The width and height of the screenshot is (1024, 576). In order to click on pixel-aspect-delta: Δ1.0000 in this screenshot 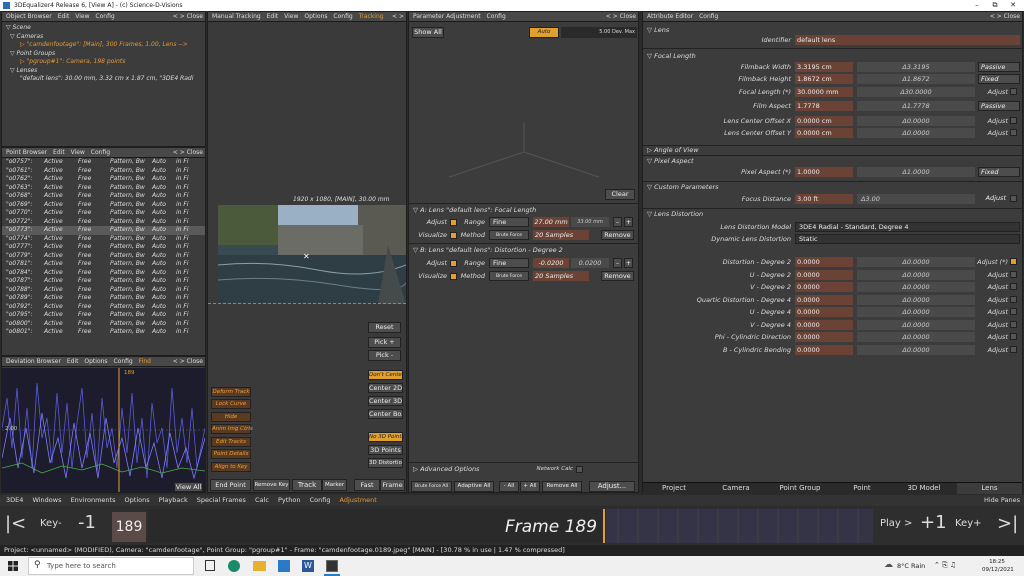, I will do `click(916, 172)`.